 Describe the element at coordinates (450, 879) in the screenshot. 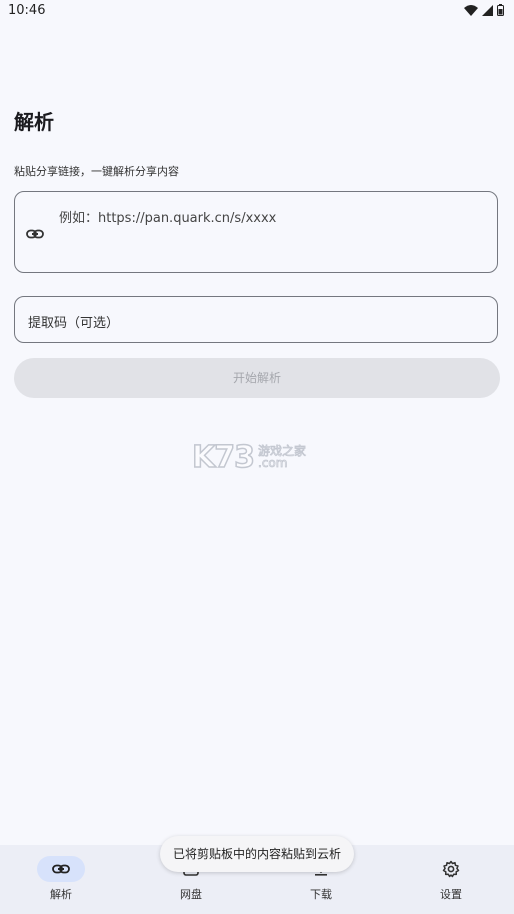

I see `nav-item-settings: 设置` at that location.